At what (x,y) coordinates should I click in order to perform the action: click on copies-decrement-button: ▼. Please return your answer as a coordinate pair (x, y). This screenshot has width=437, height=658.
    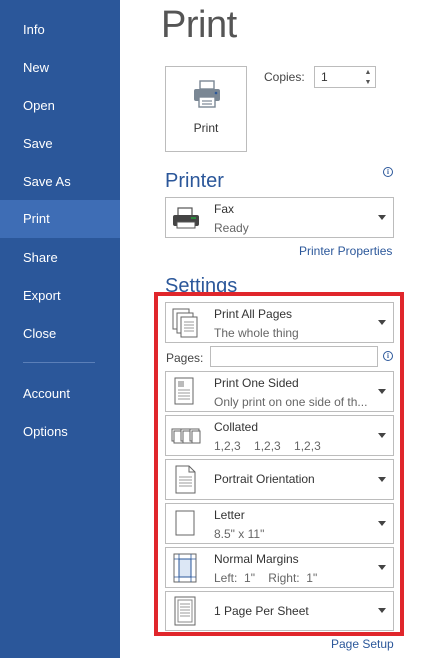
    Looking at the image, I should click on (368, 82).